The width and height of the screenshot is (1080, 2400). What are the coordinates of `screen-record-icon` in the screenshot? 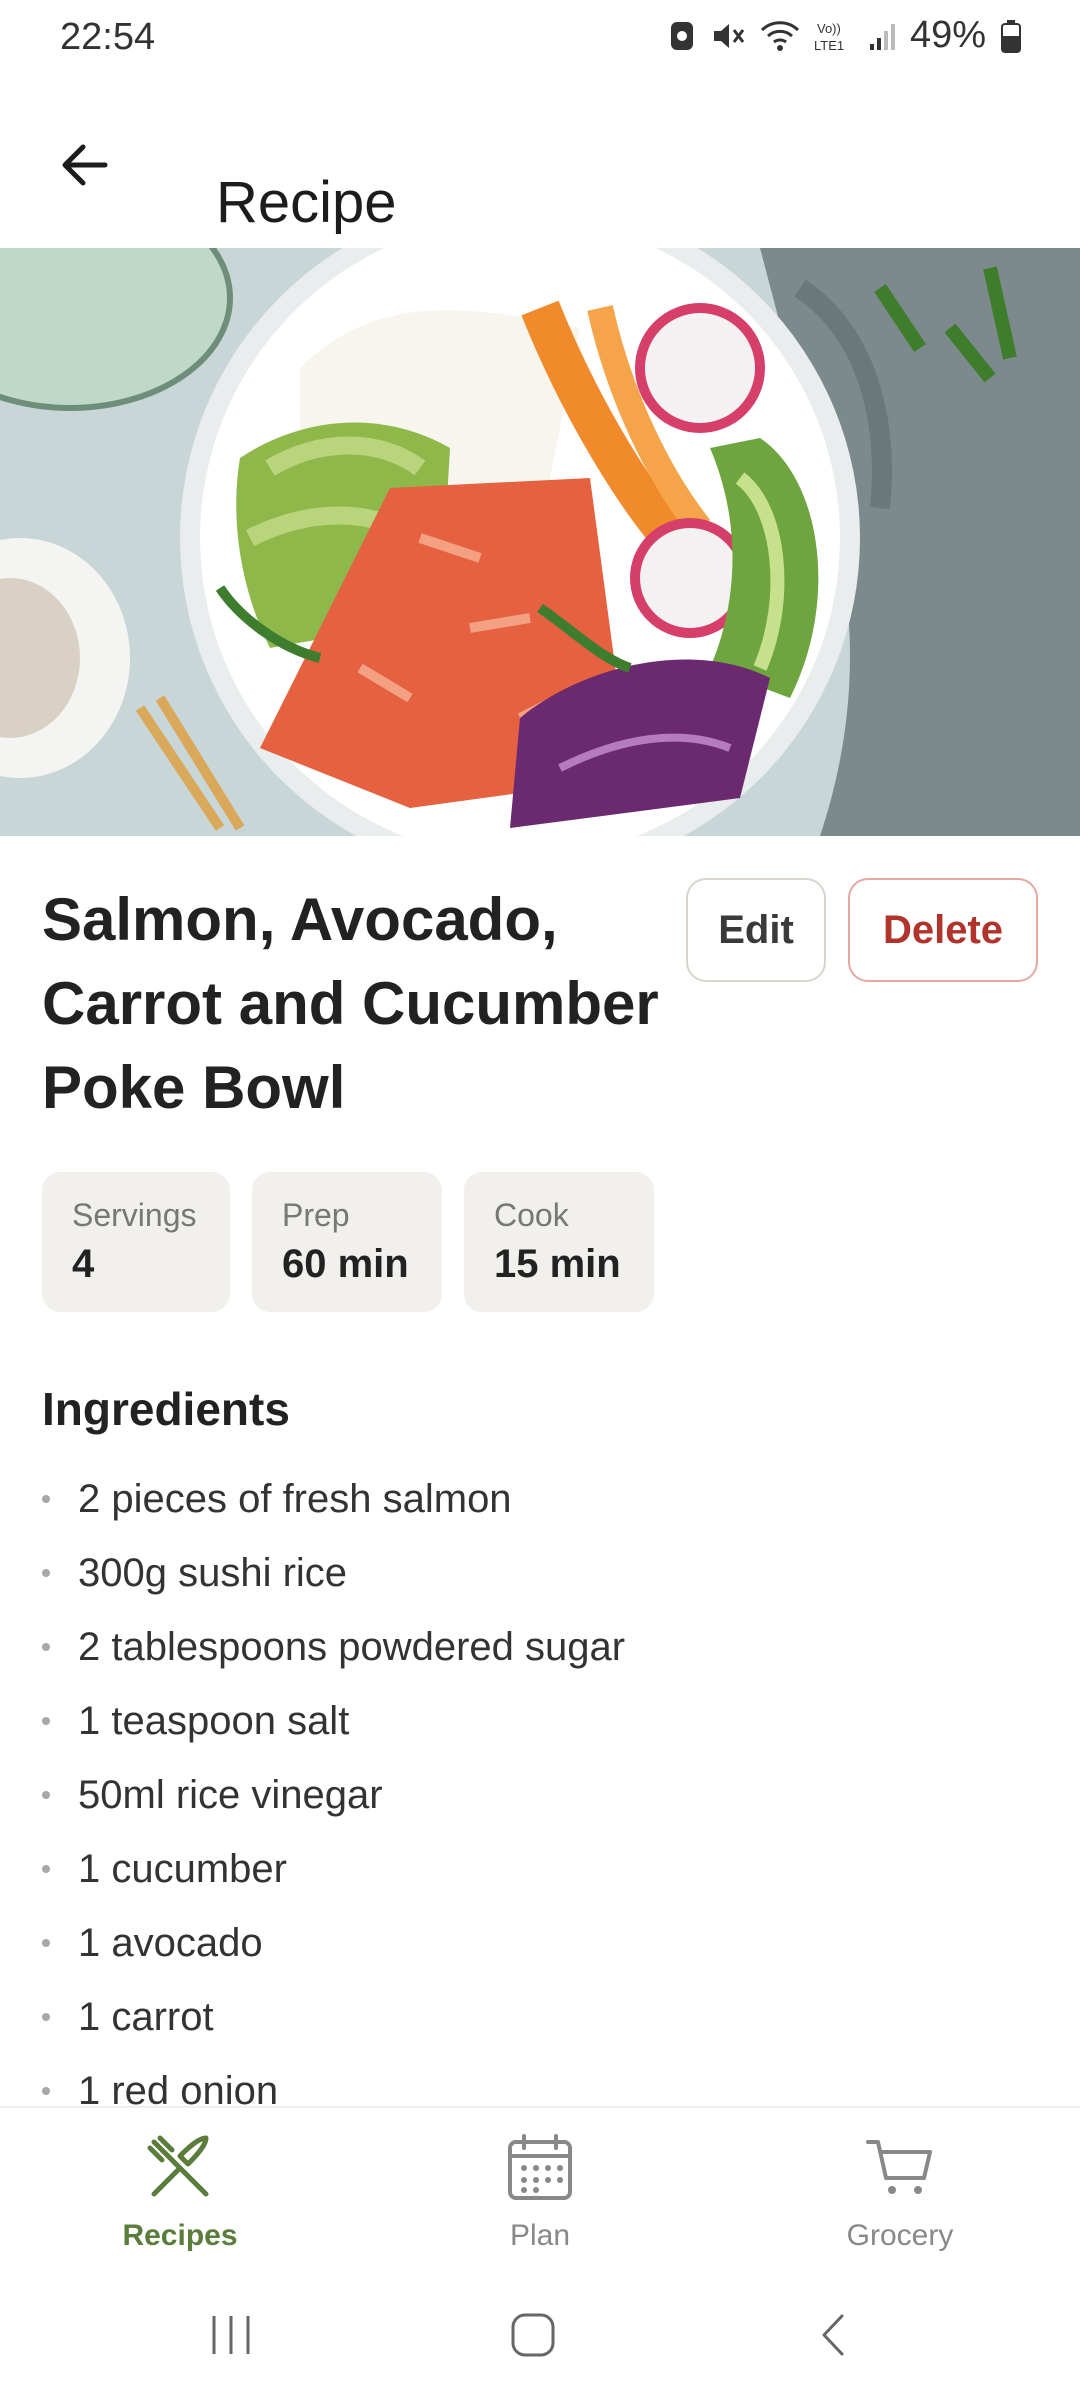 It's located at (682, 36).